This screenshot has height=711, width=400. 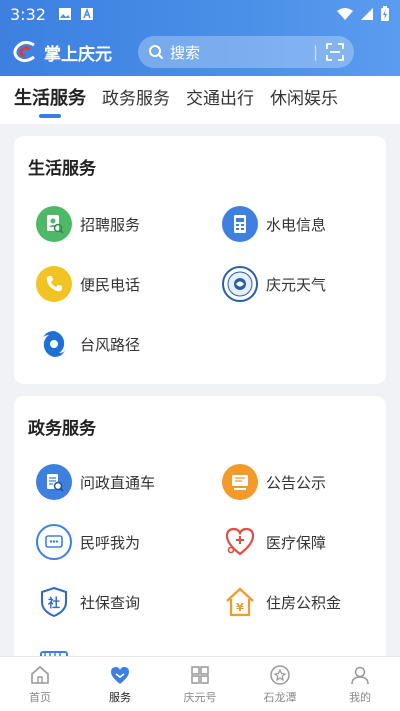 What do you see at coordinates (110, 542) in the screenshot?
I see `service-label: 民呼我为` at bounding box center [110, 542].